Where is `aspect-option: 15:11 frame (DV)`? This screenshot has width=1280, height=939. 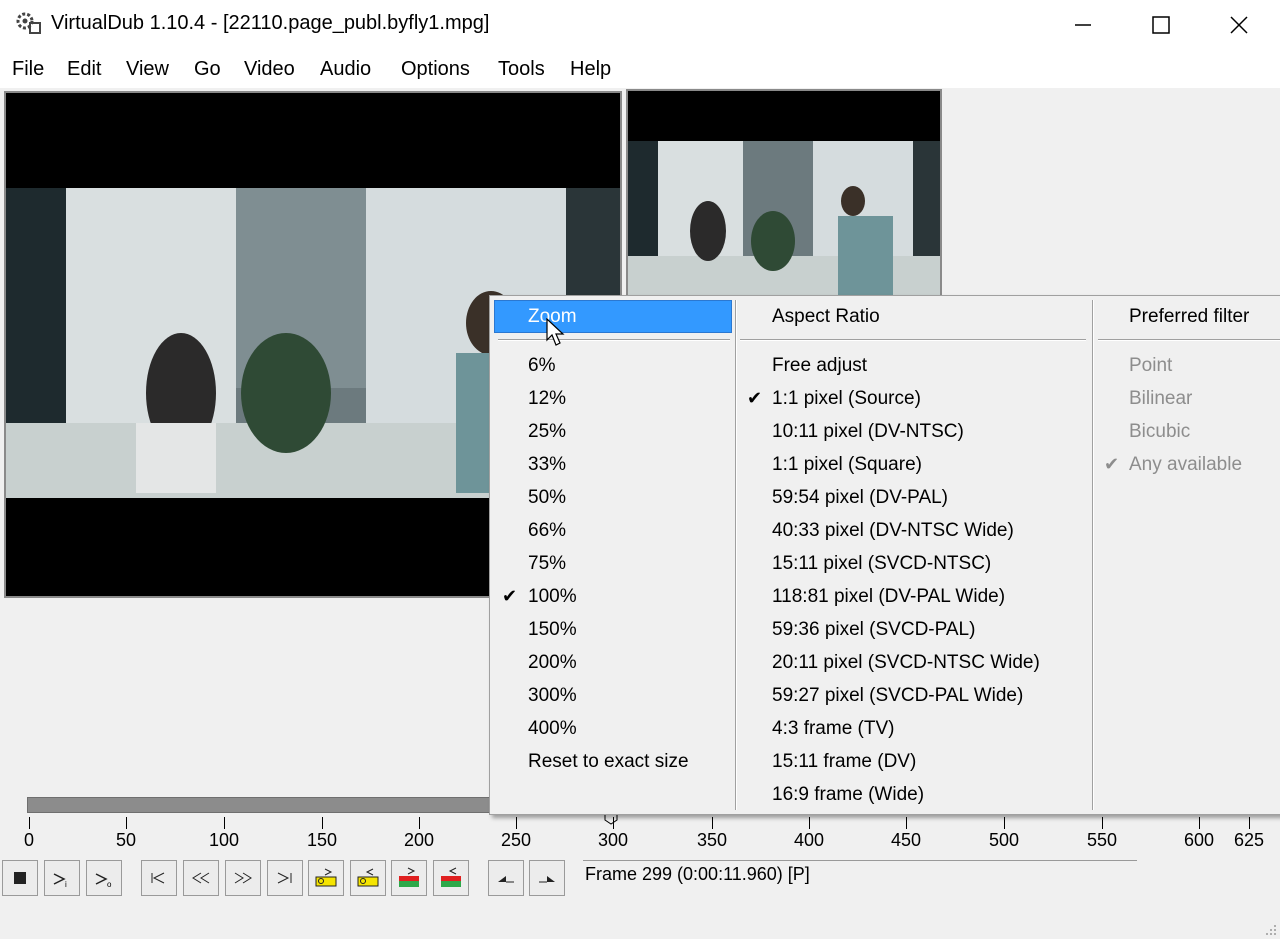 aspect-option: 15:11 frame (DV) is located at coordinates (844, 762).